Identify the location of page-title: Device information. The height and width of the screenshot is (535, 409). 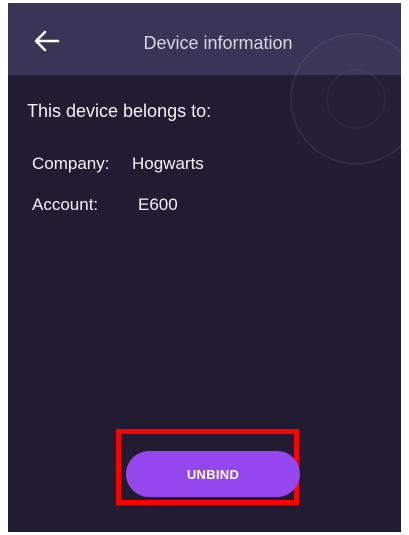
(218, 43).